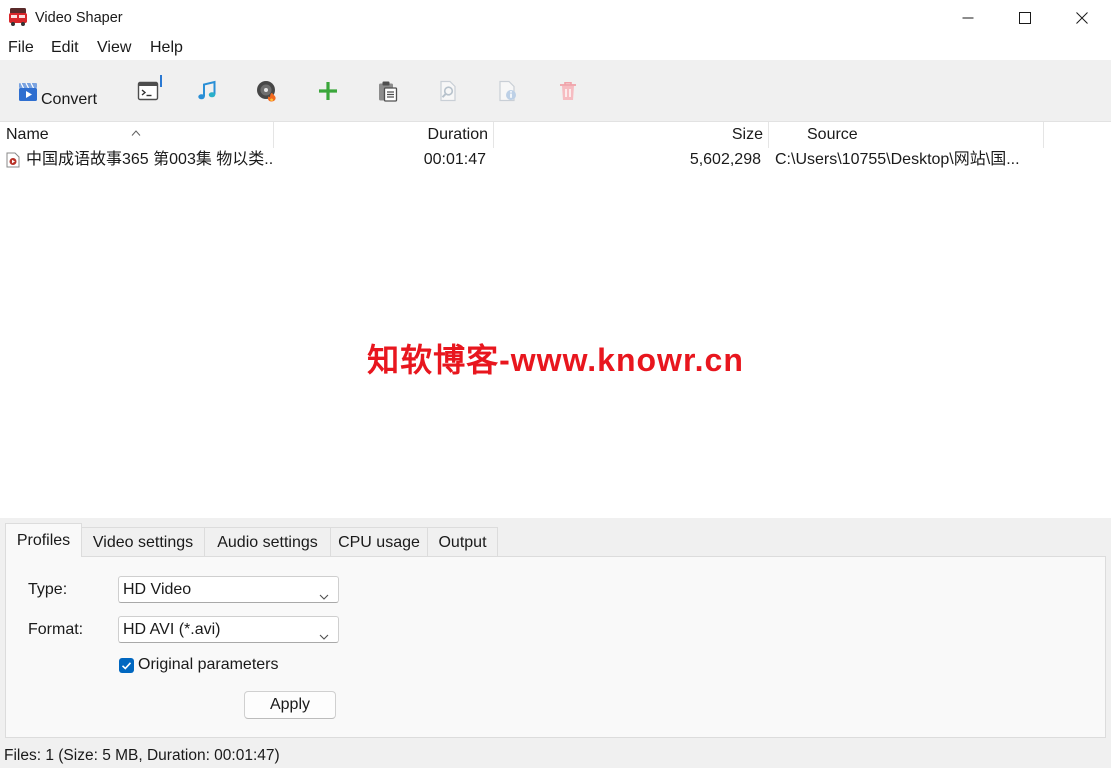  I want to click on window-title: Video Shaper, so click(79, 18).